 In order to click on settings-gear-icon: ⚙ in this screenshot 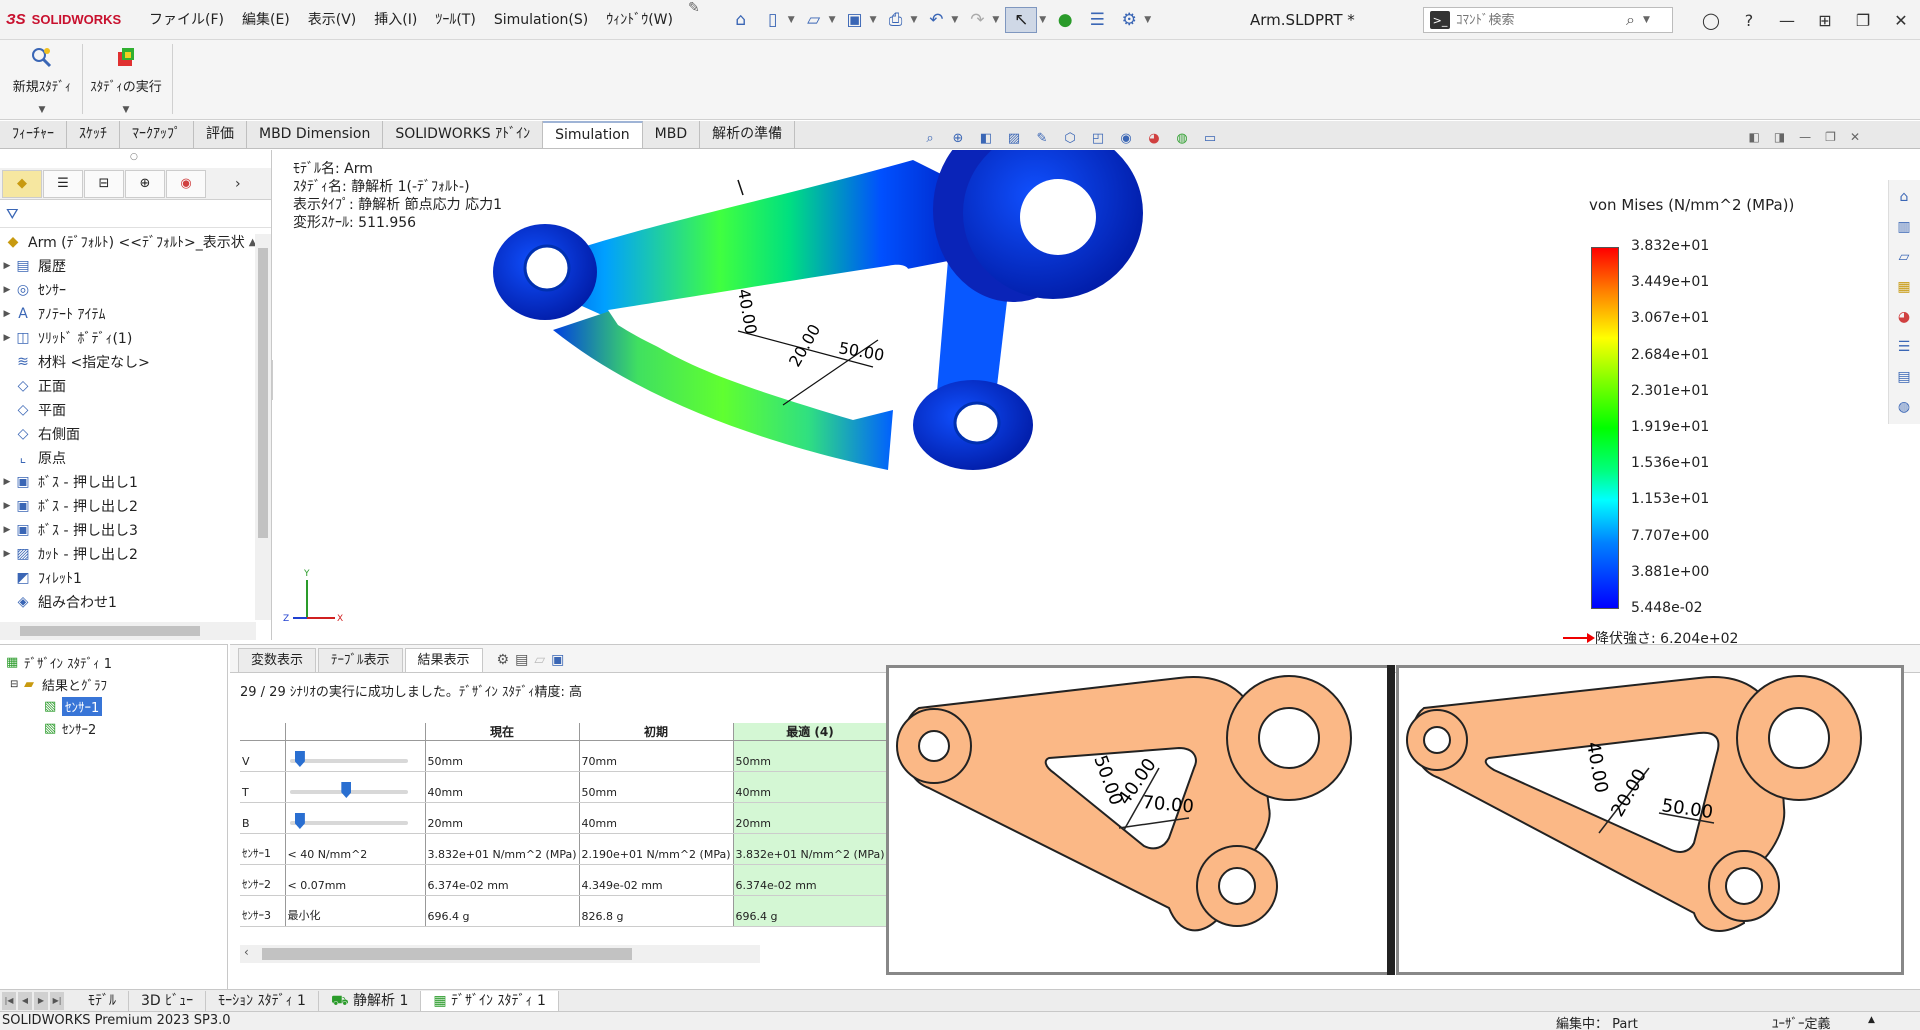, I will do `click(503, 660)`.